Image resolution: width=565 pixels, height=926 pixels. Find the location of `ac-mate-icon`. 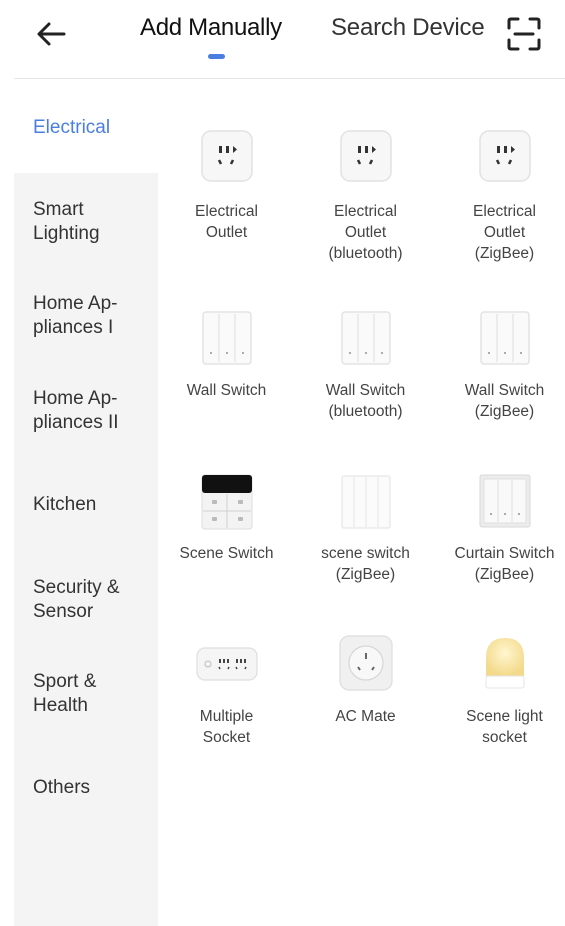

ac-mate-icon is located at coordinates (365, 663).